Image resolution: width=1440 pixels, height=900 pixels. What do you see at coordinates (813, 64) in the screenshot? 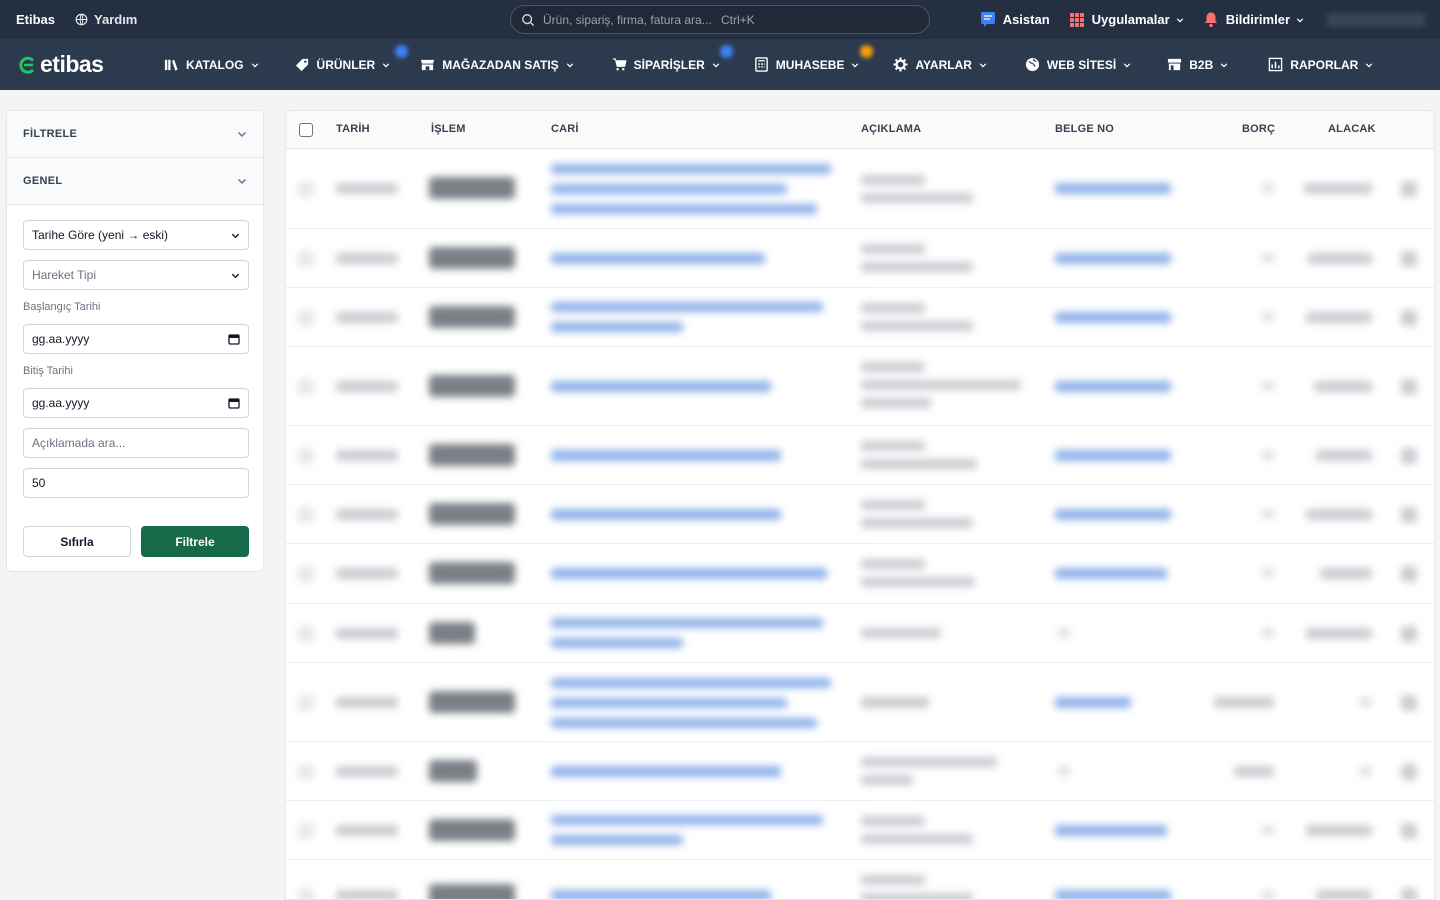
I see `nav-muhasebe: MUHASEBE` at bounding box center [813, 64].